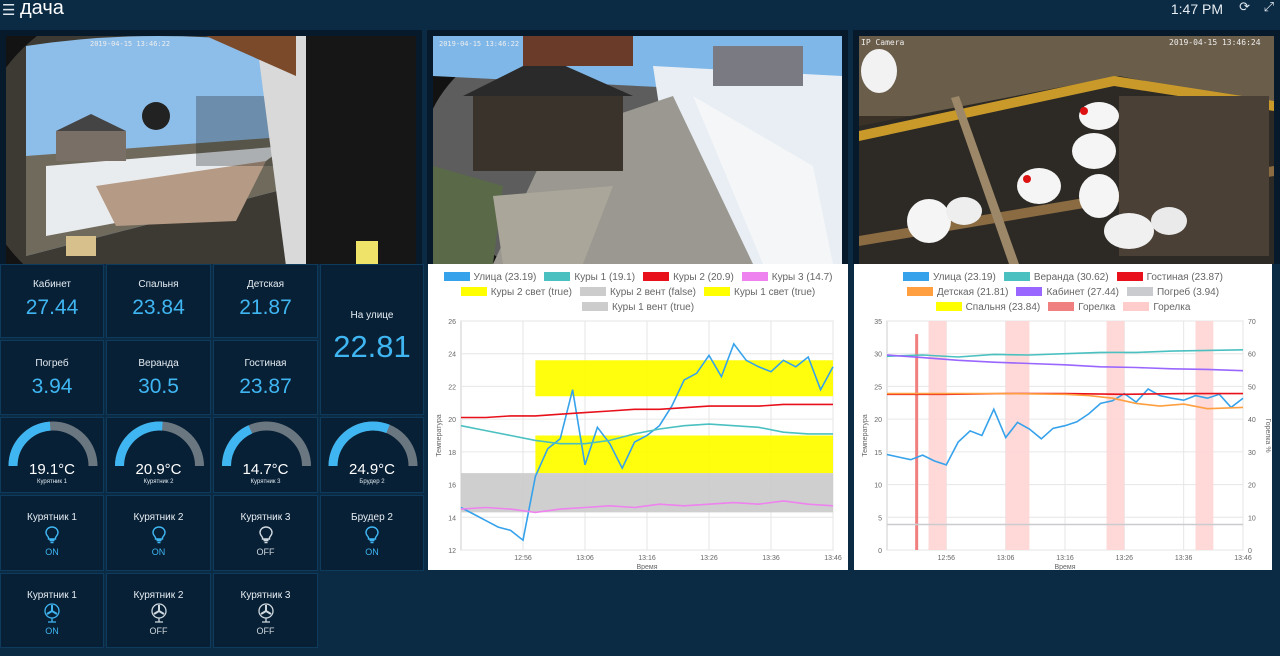 This screenshot has height=656, width=1280. I want to click on legend-text: Куры 1 вент (true), so click(653, 307).